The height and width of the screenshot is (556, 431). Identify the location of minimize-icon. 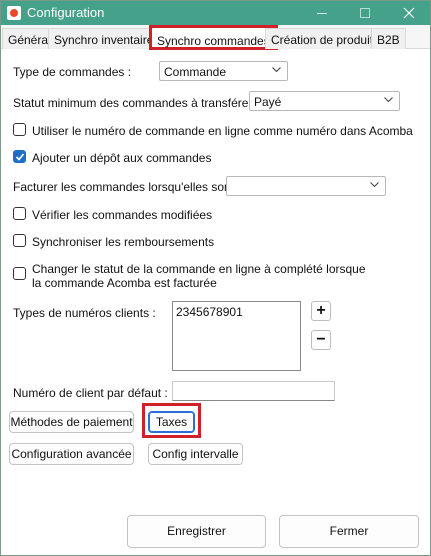
(322, 13).